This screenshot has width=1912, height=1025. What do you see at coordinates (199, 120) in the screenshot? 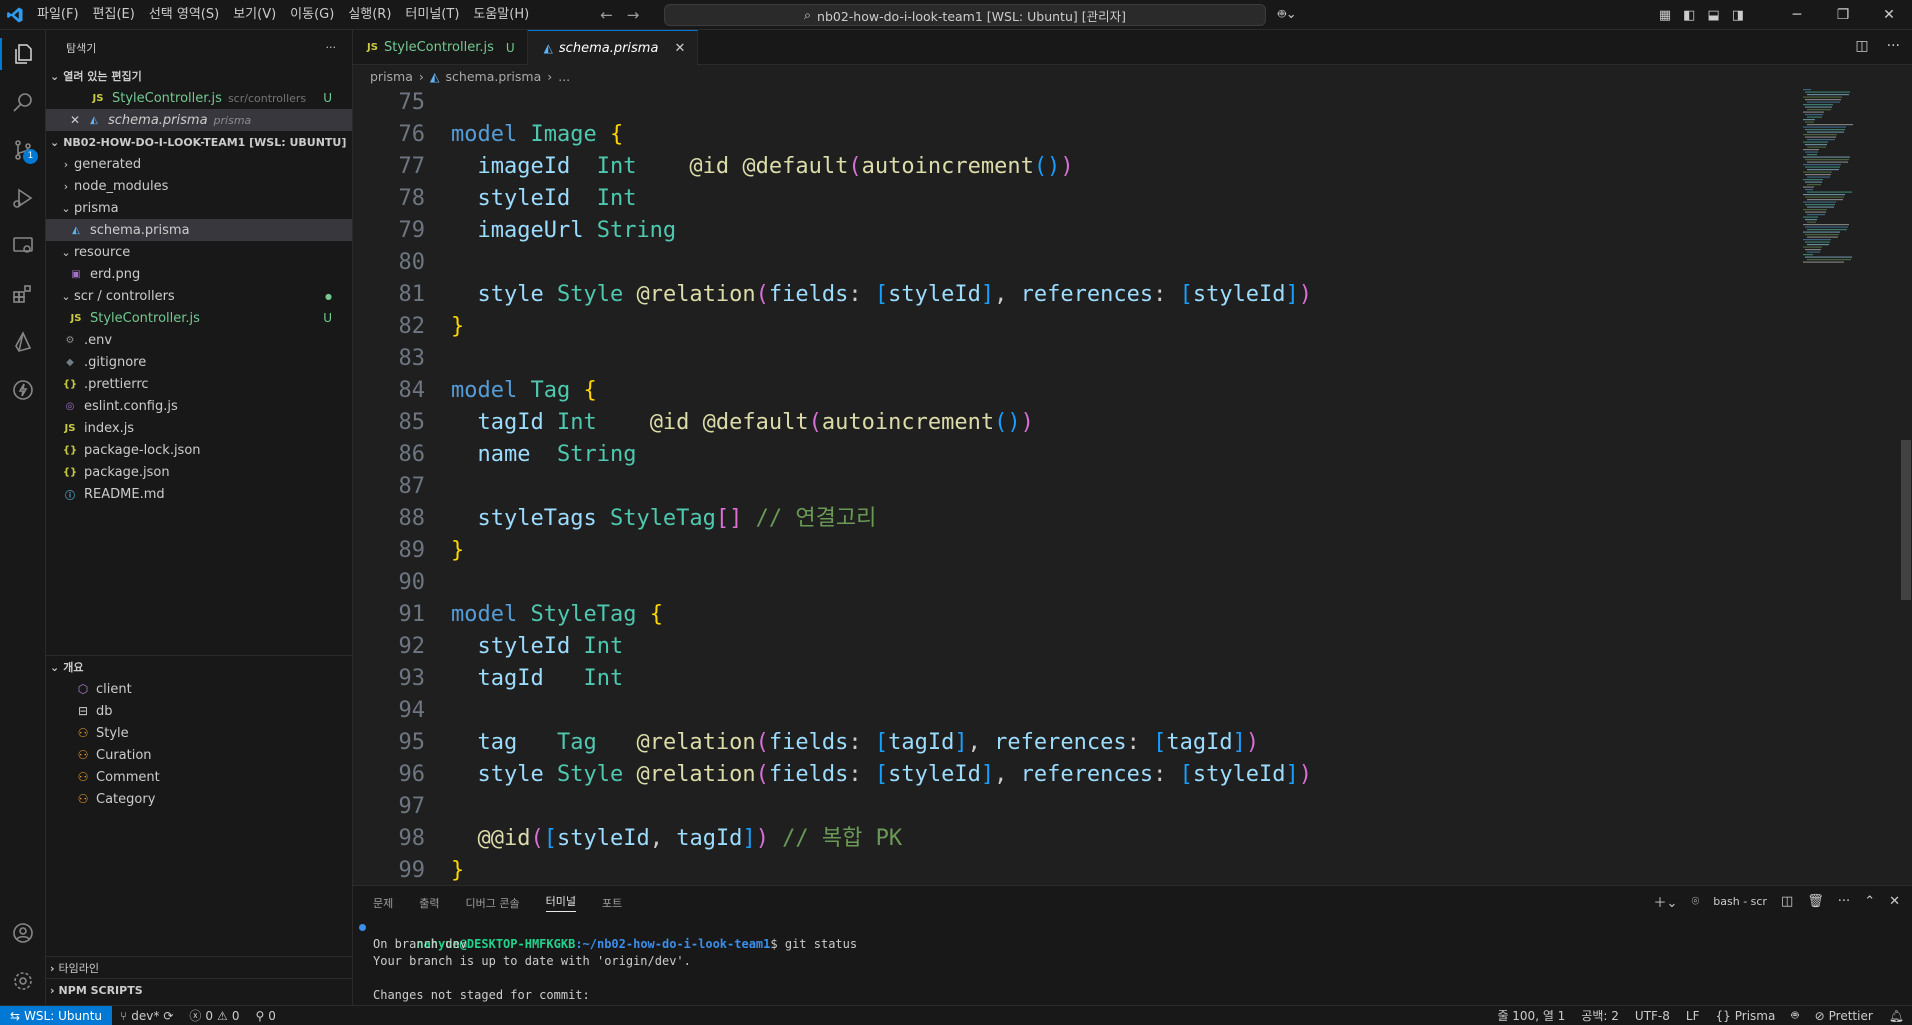
I see `open-editor-item: ✕ ◭ schema.prisma prisma` at bounding box center [199, 120].